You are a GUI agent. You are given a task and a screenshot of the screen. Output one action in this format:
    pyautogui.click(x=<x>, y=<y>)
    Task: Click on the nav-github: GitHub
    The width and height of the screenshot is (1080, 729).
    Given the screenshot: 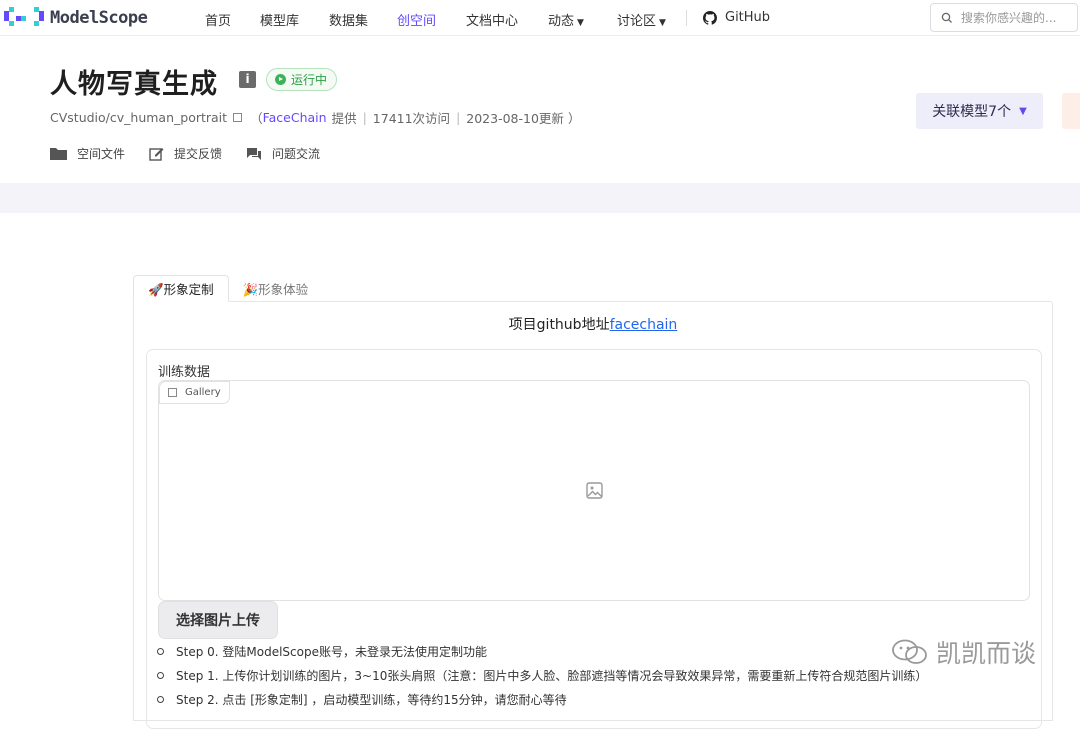 What is the action you would take?
    pyautogui.click(x=736, y=17)
    